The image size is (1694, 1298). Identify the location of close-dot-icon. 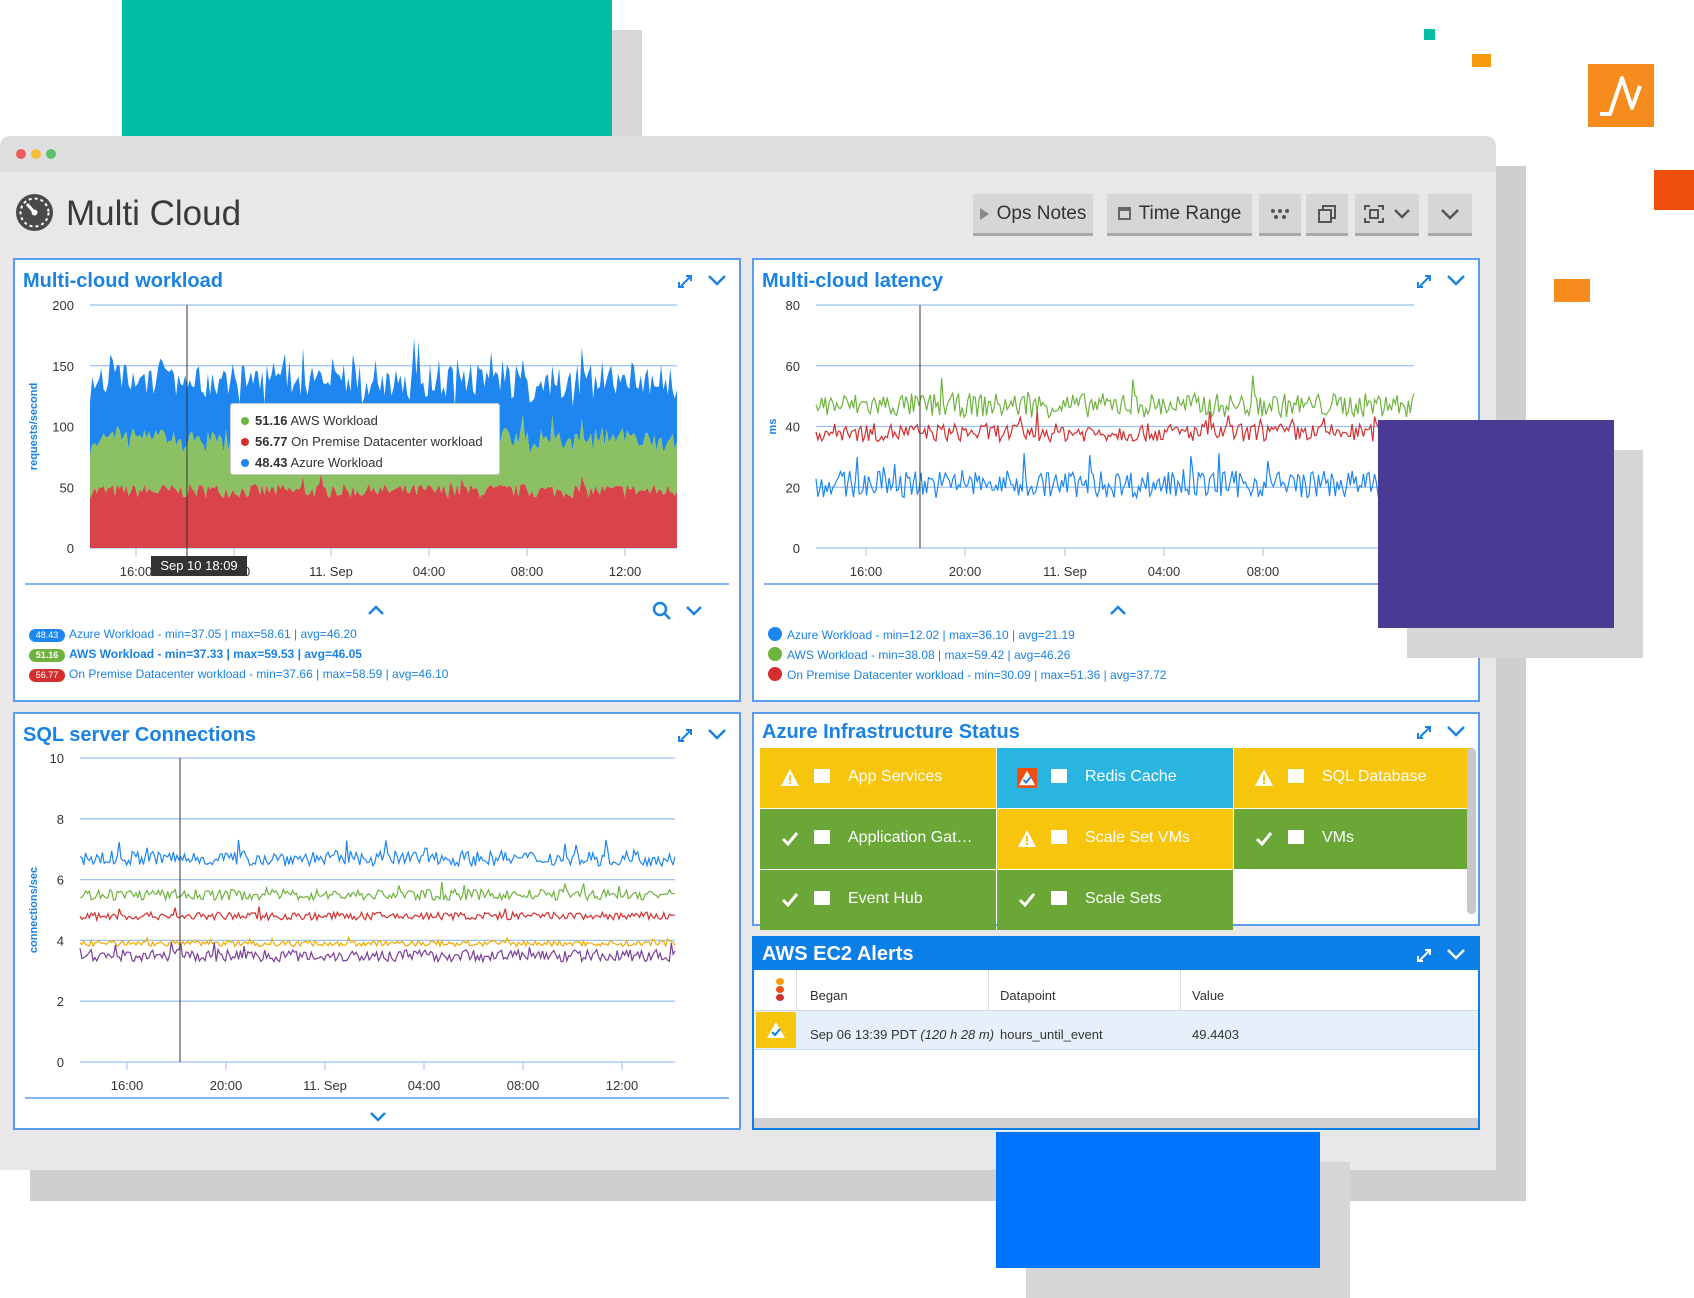
(21, 154).